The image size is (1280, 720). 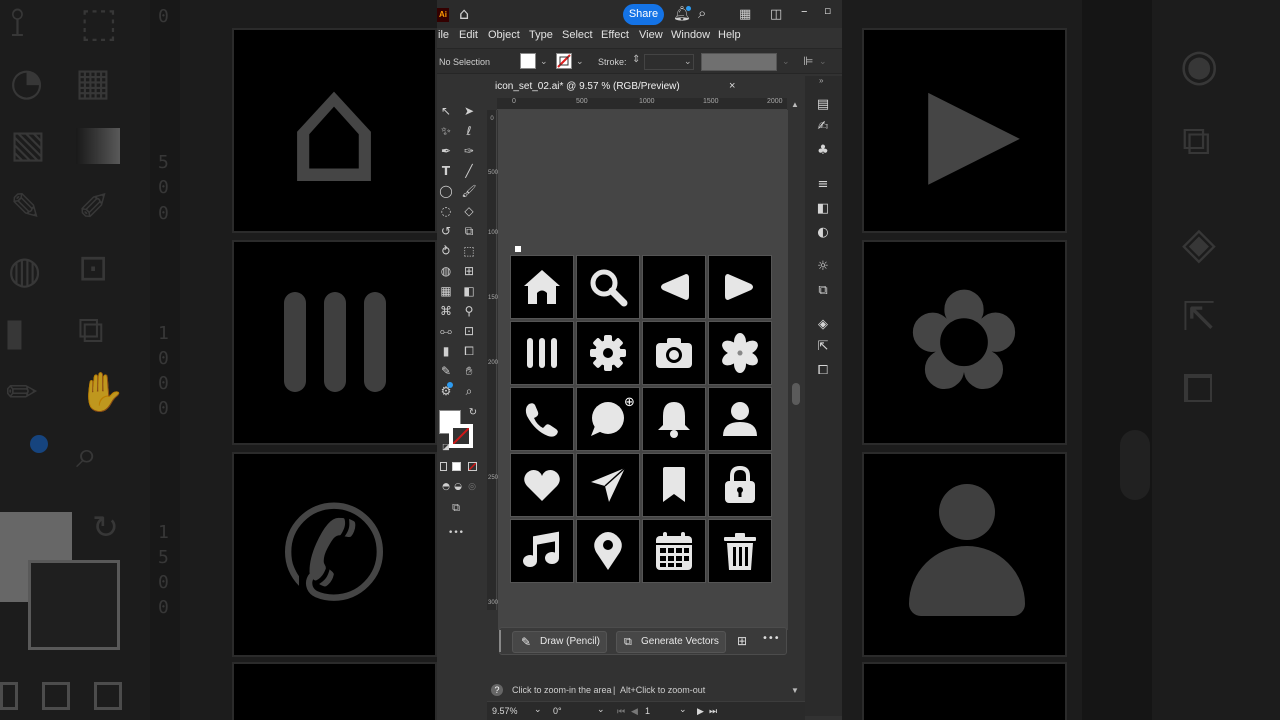 I want to click on hand-tool-icon: ✋︎, so click(x=469, y=371).